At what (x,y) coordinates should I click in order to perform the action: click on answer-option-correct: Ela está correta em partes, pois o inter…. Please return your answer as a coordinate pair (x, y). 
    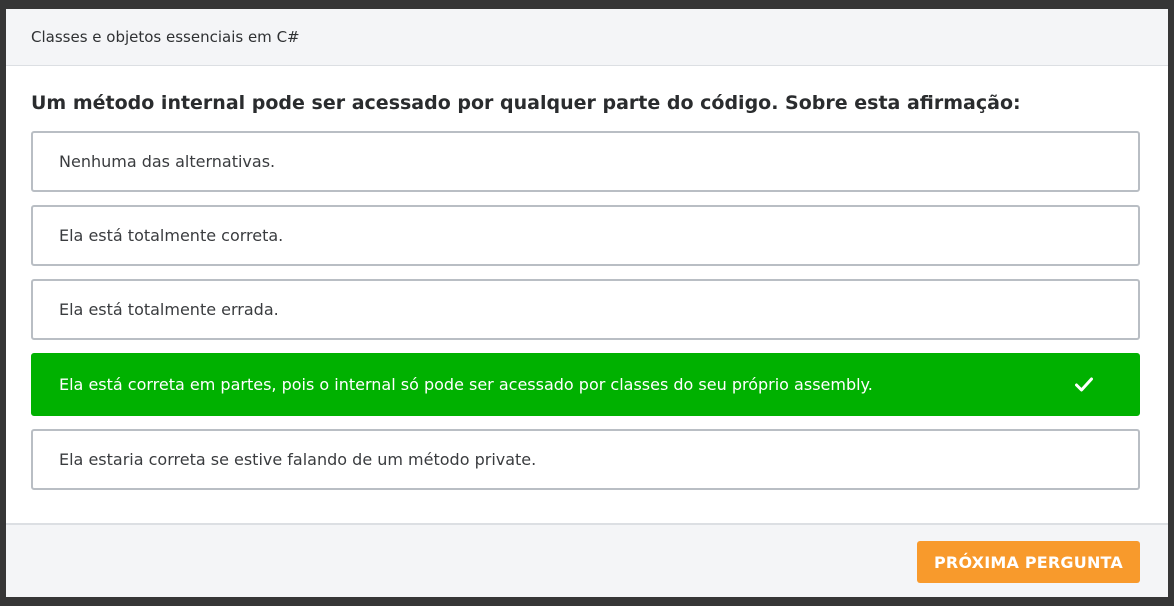
    Looking at the image, I should click on (585, 384).